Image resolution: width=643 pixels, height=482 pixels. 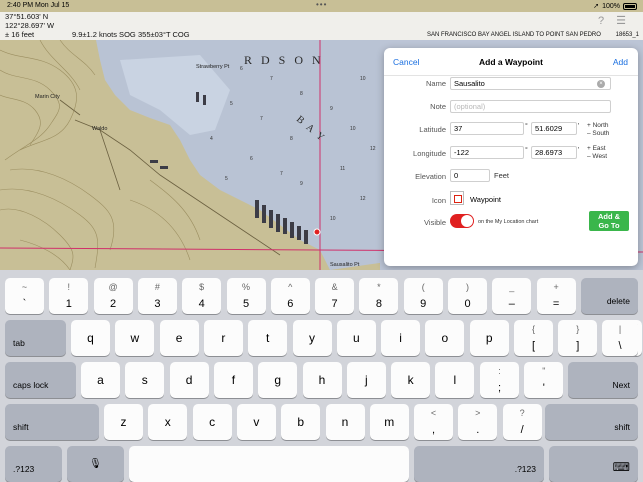 I want to click on tab-key: tab, so click(x=35, y=338).